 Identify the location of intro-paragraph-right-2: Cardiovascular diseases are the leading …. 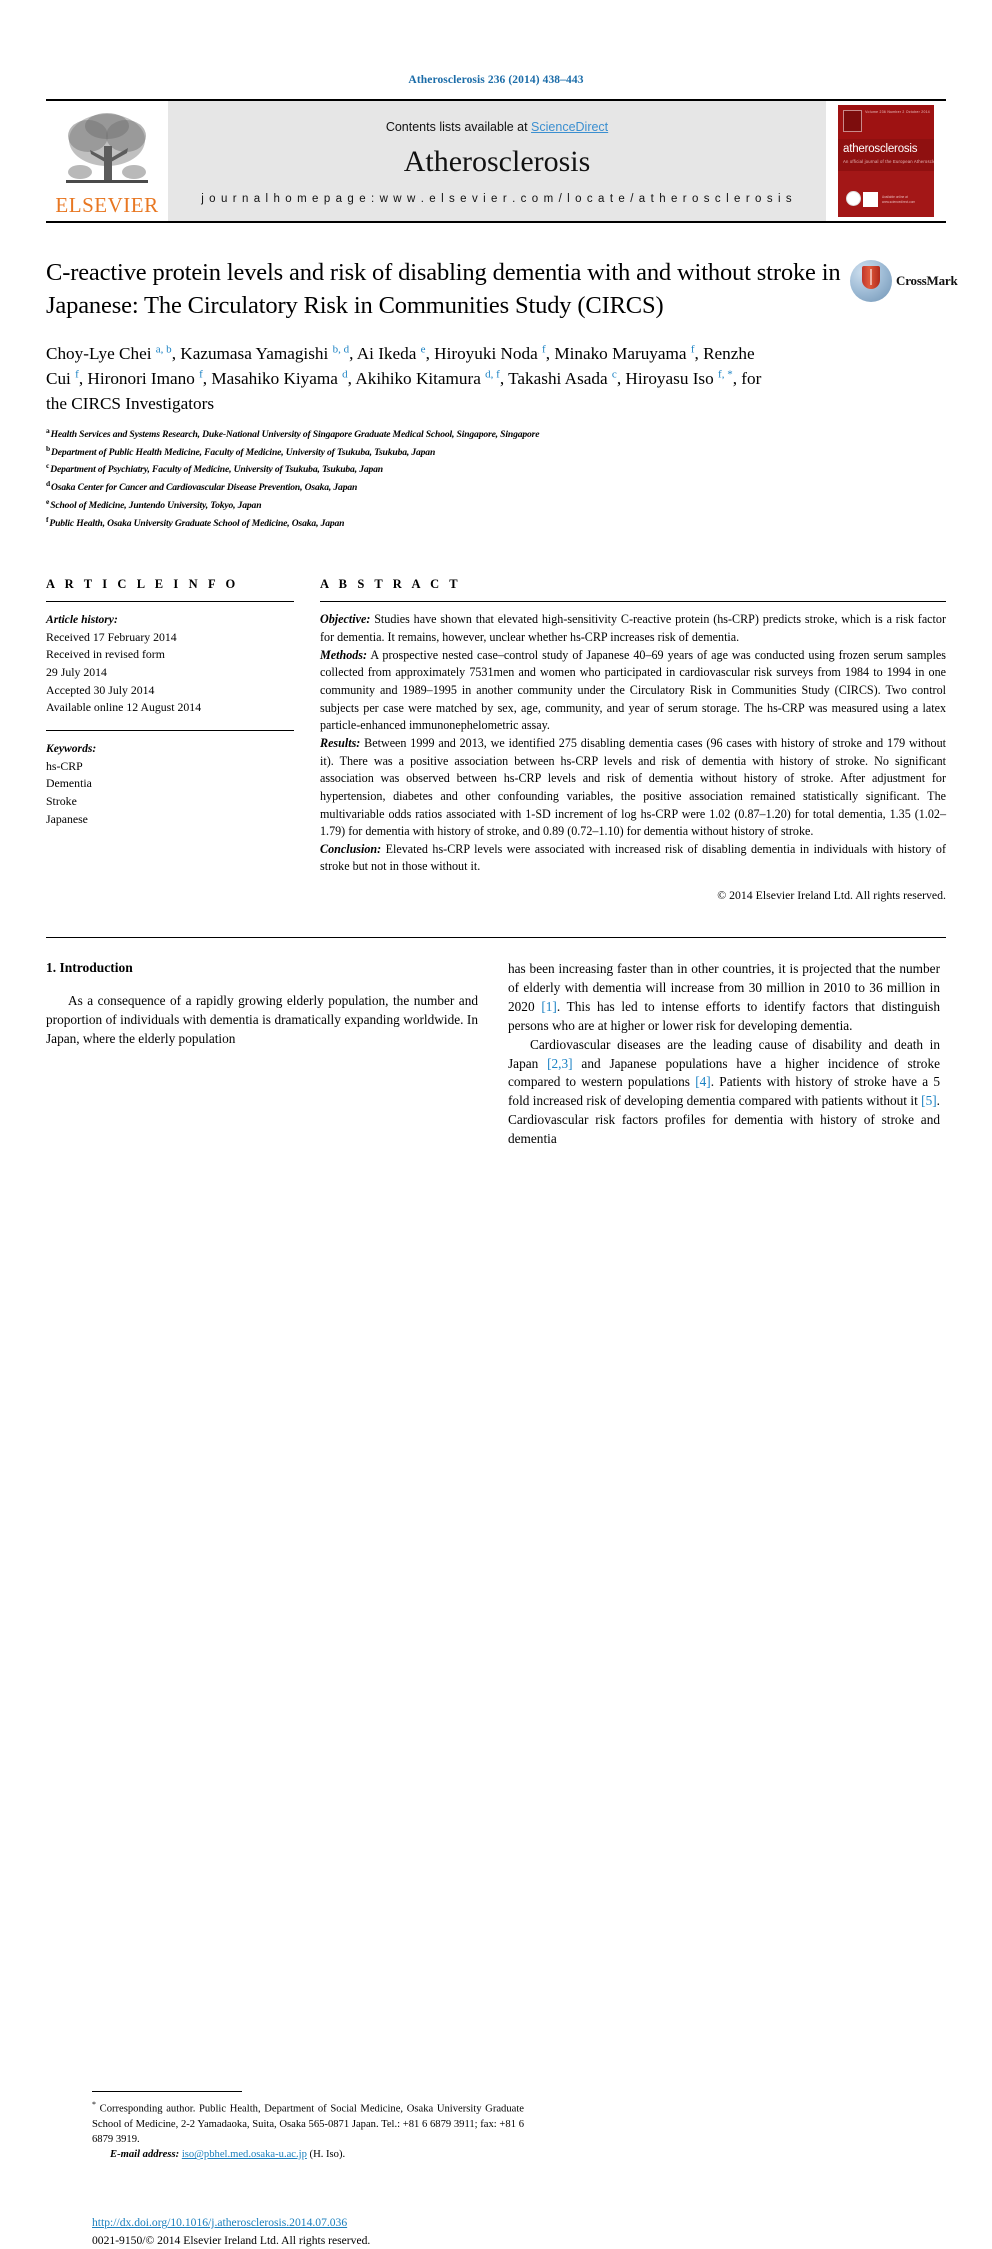
(724, 1092).